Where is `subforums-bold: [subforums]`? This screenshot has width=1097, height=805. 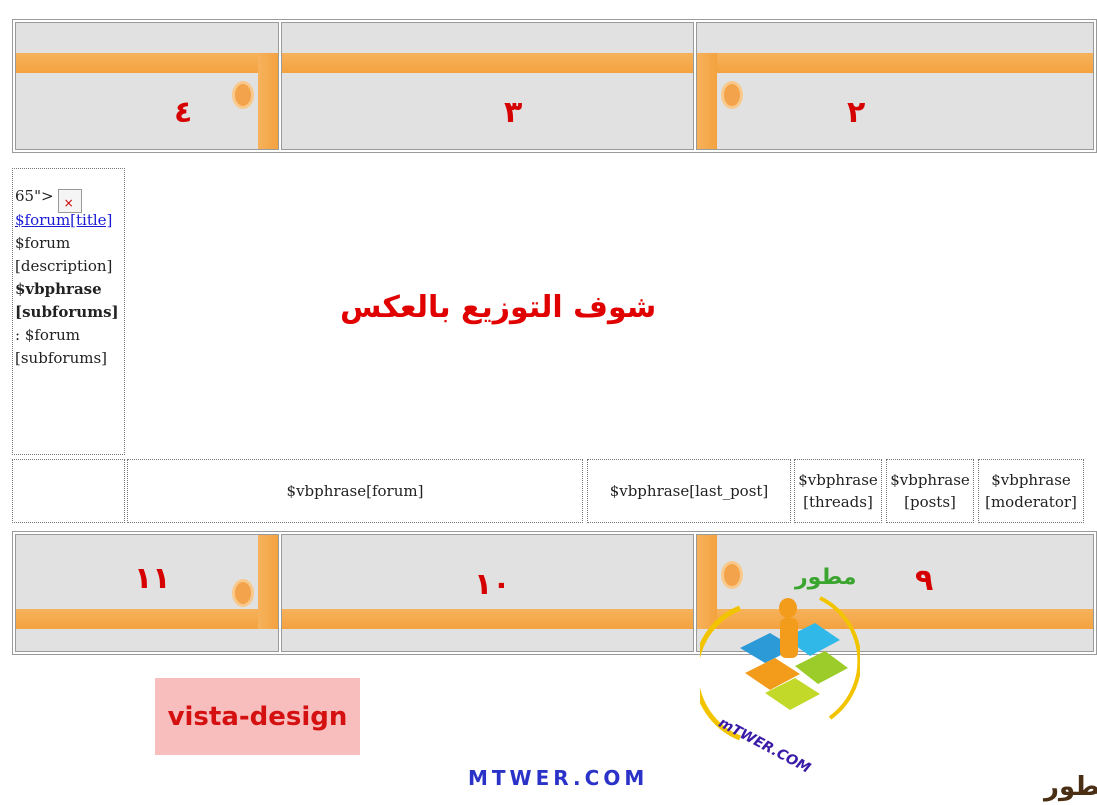
subforums-bold: [subforums] is located at coordinates (67, 312).